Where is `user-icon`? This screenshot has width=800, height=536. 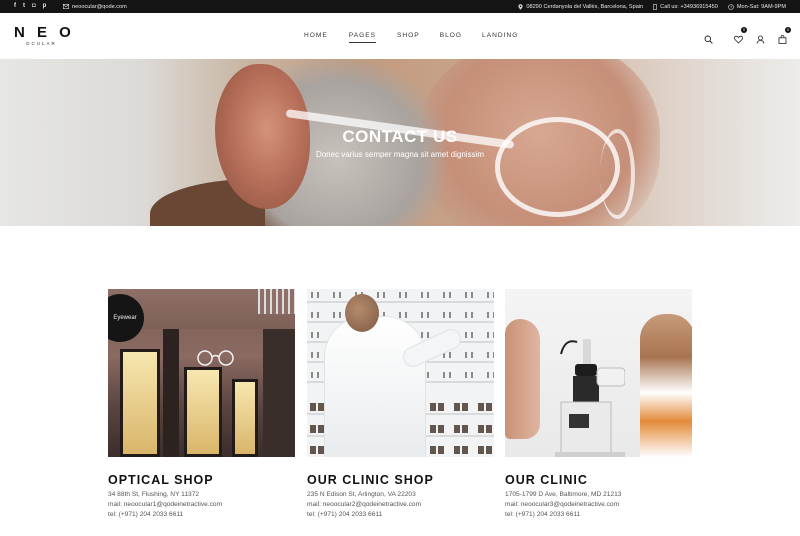
user-icon is located at coordinates (760, 39).